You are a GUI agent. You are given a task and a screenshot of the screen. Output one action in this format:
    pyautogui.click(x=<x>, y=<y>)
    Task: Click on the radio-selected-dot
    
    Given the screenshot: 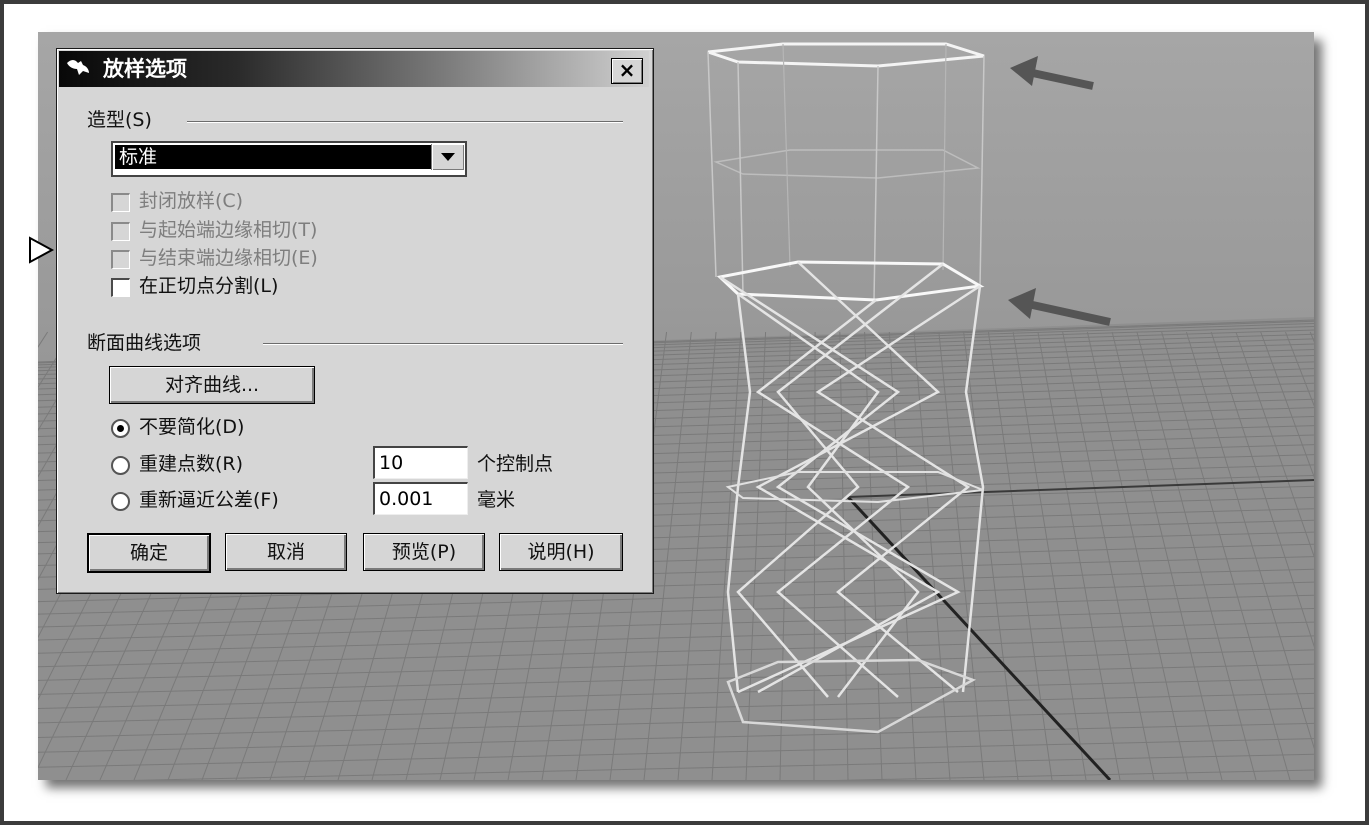 What is the action you would take?
    pyautogui.click(x=120, y=428)
    